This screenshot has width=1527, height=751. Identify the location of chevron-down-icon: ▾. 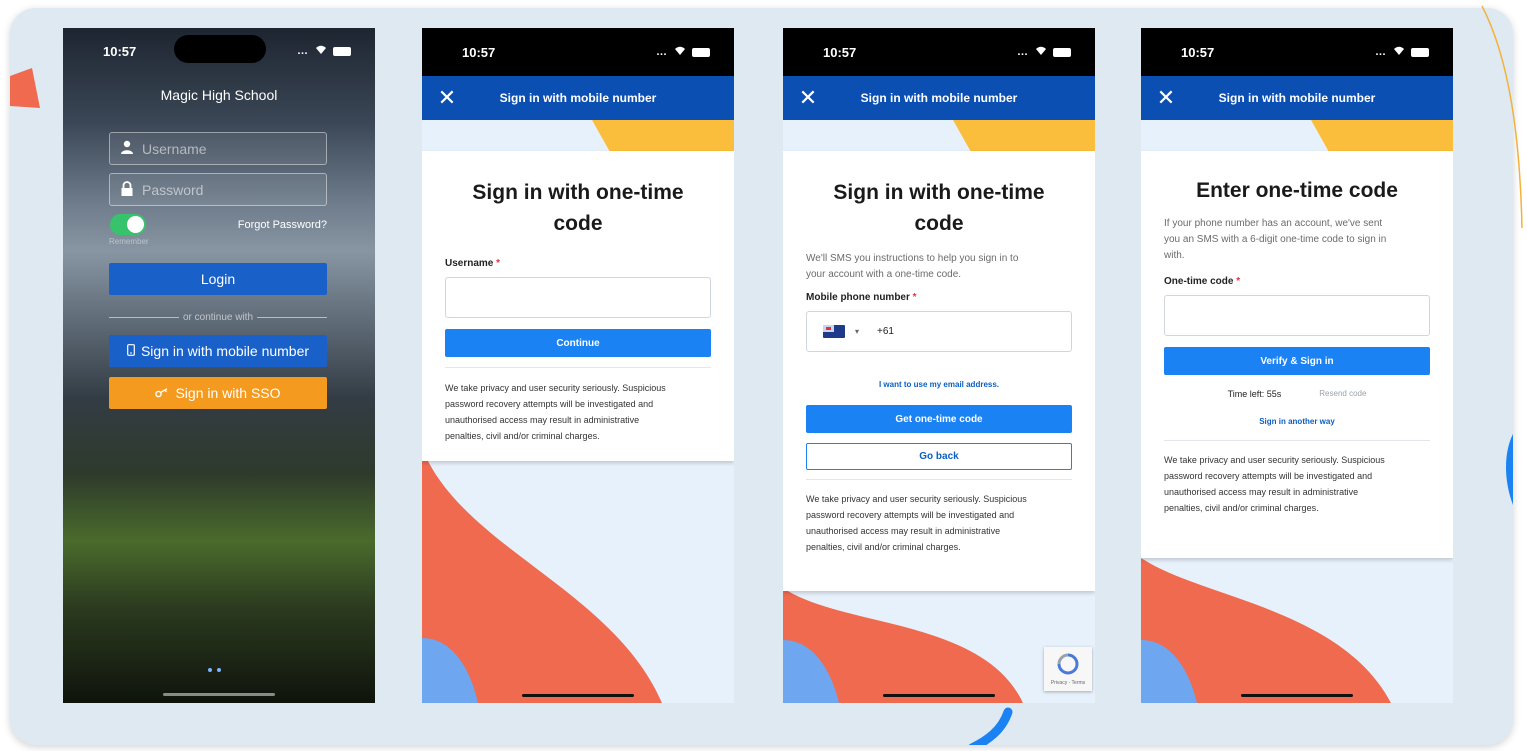
(857, 331).